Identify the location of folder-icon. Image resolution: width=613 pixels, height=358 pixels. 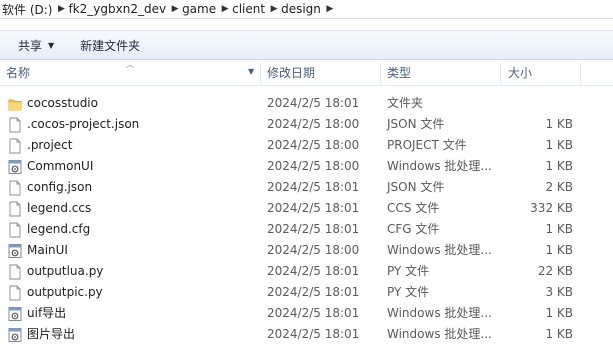
(15, 104).